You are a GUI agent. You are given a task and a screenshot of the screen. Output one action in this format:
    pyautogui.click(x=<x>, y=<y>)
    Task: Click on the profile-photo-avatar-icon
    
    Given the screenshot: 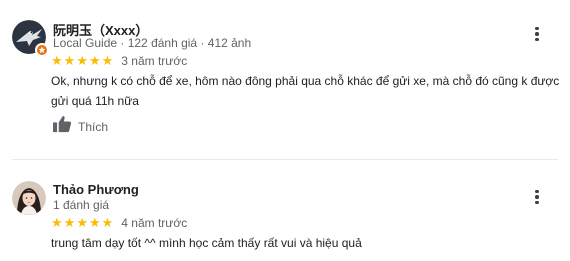 What is the action you would take?
    pyautogui.click(x=29, y=198)
    